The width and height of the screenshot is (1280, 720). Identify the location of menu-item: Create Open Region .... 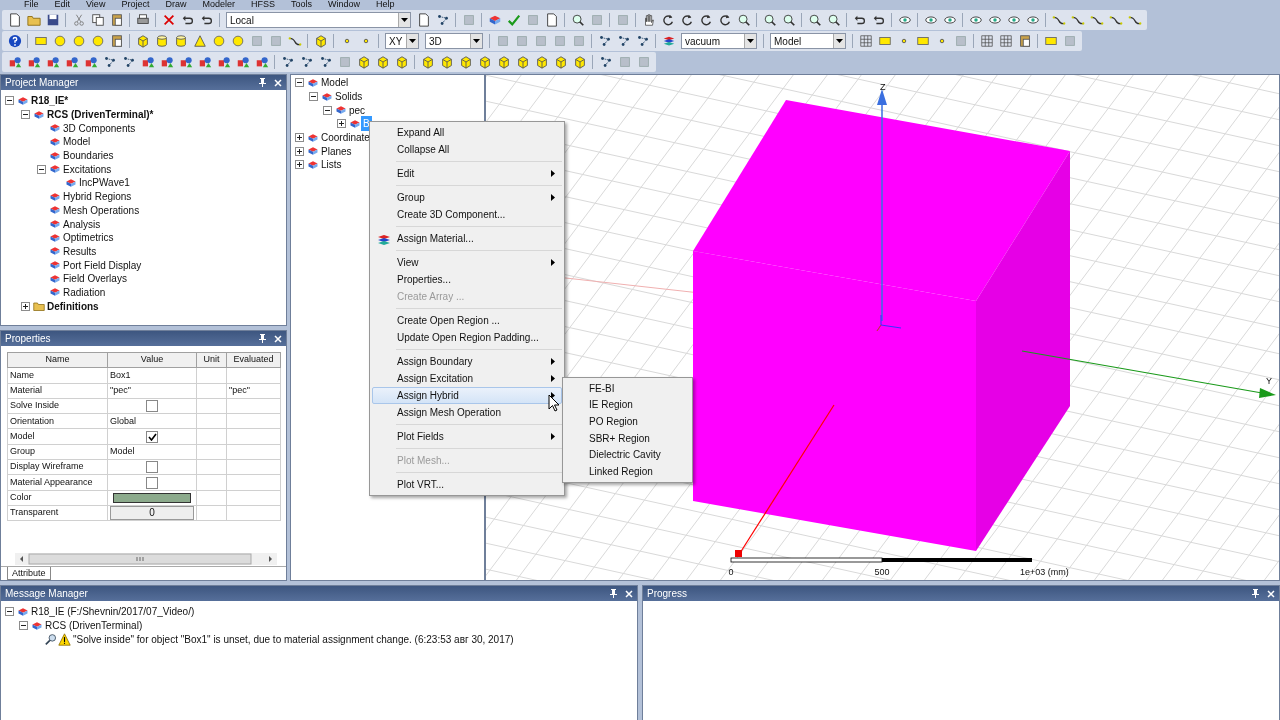
(467, 320).